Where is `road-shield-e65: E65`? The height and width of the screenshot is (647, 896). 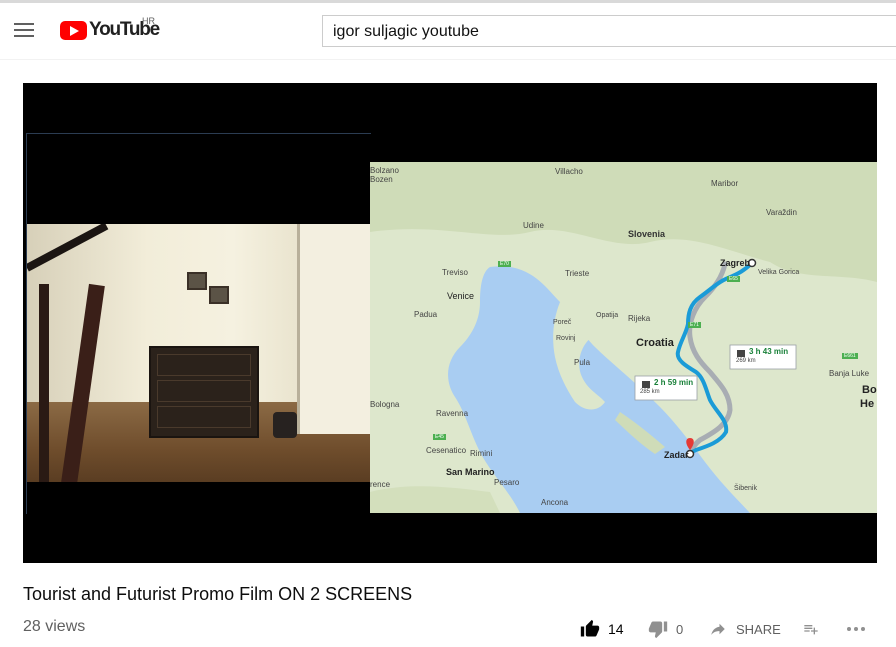 road-shield-e65: E65 is located at coordinates (733, 279).